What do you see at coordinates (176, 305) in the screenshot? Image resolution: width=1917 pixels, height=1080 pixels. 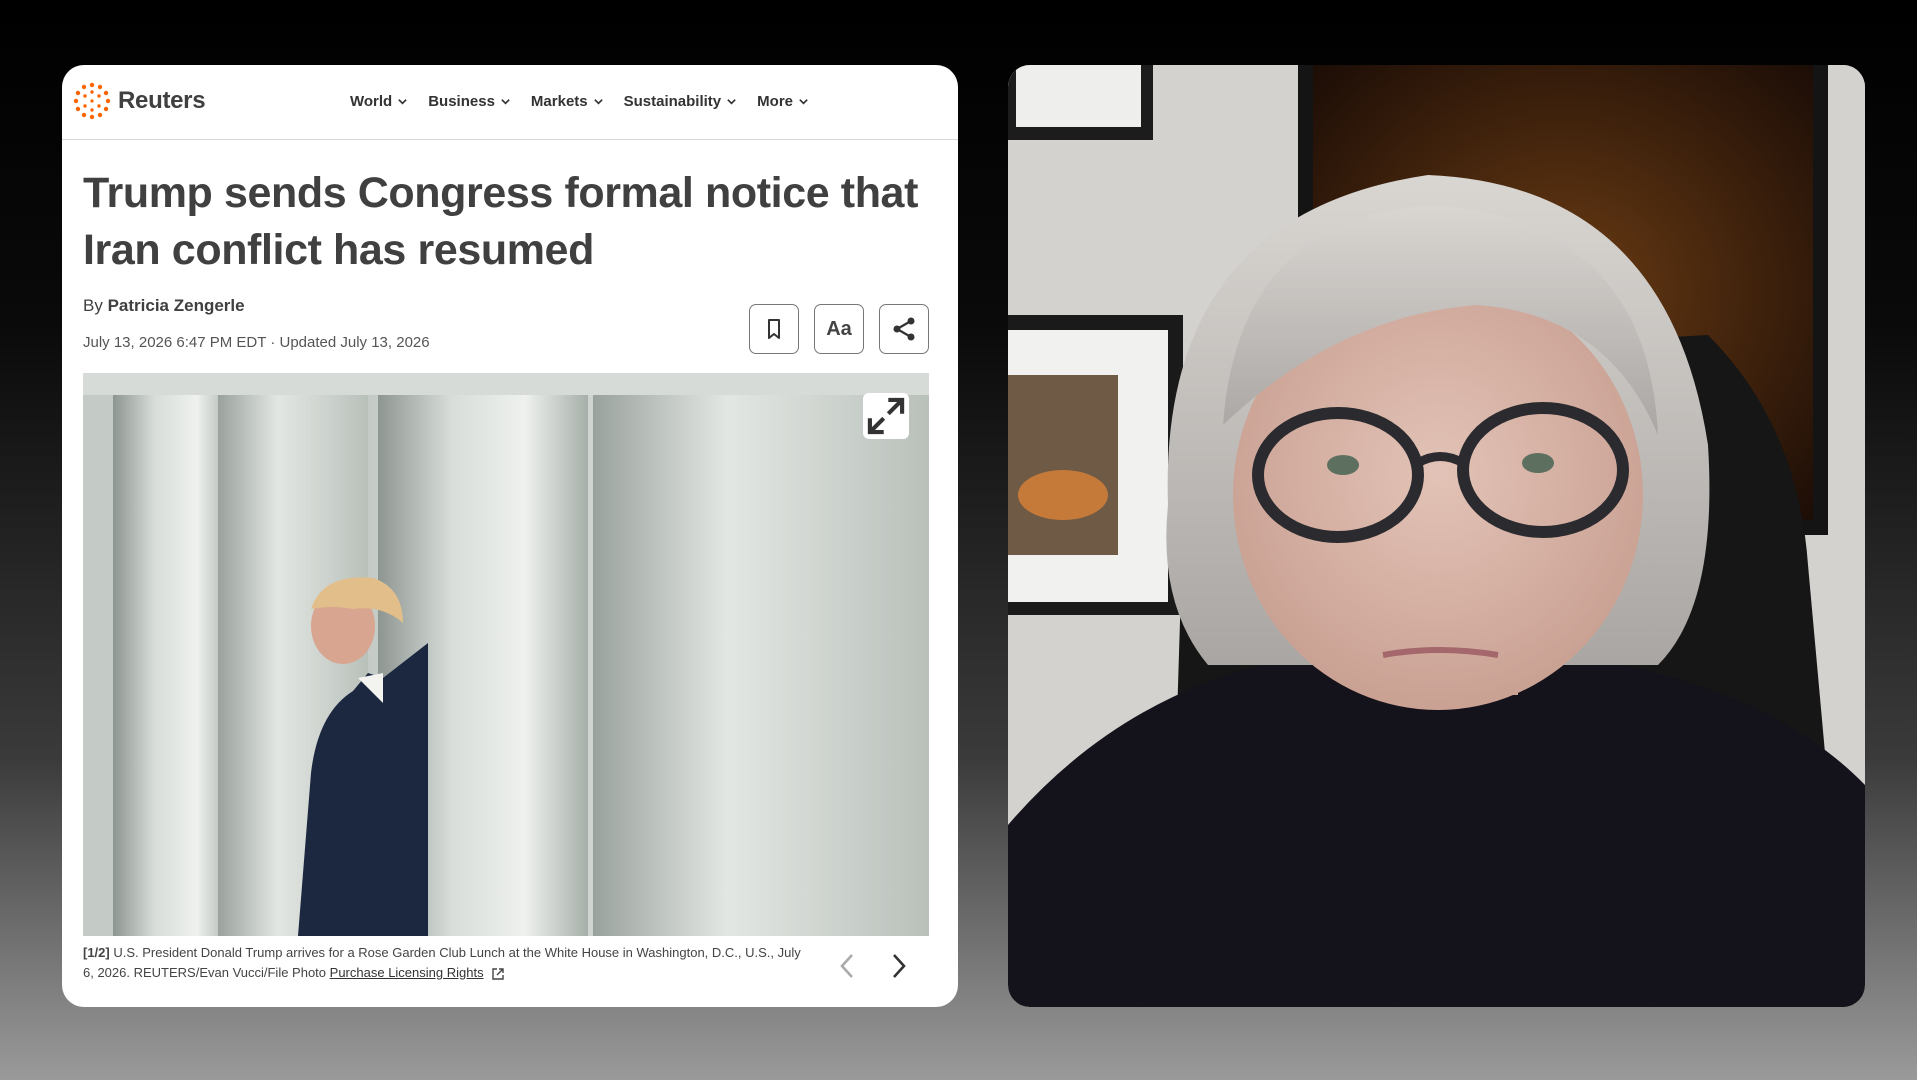 I see `author-link: Patricia Zengerle` at bounding box center [176, 305].